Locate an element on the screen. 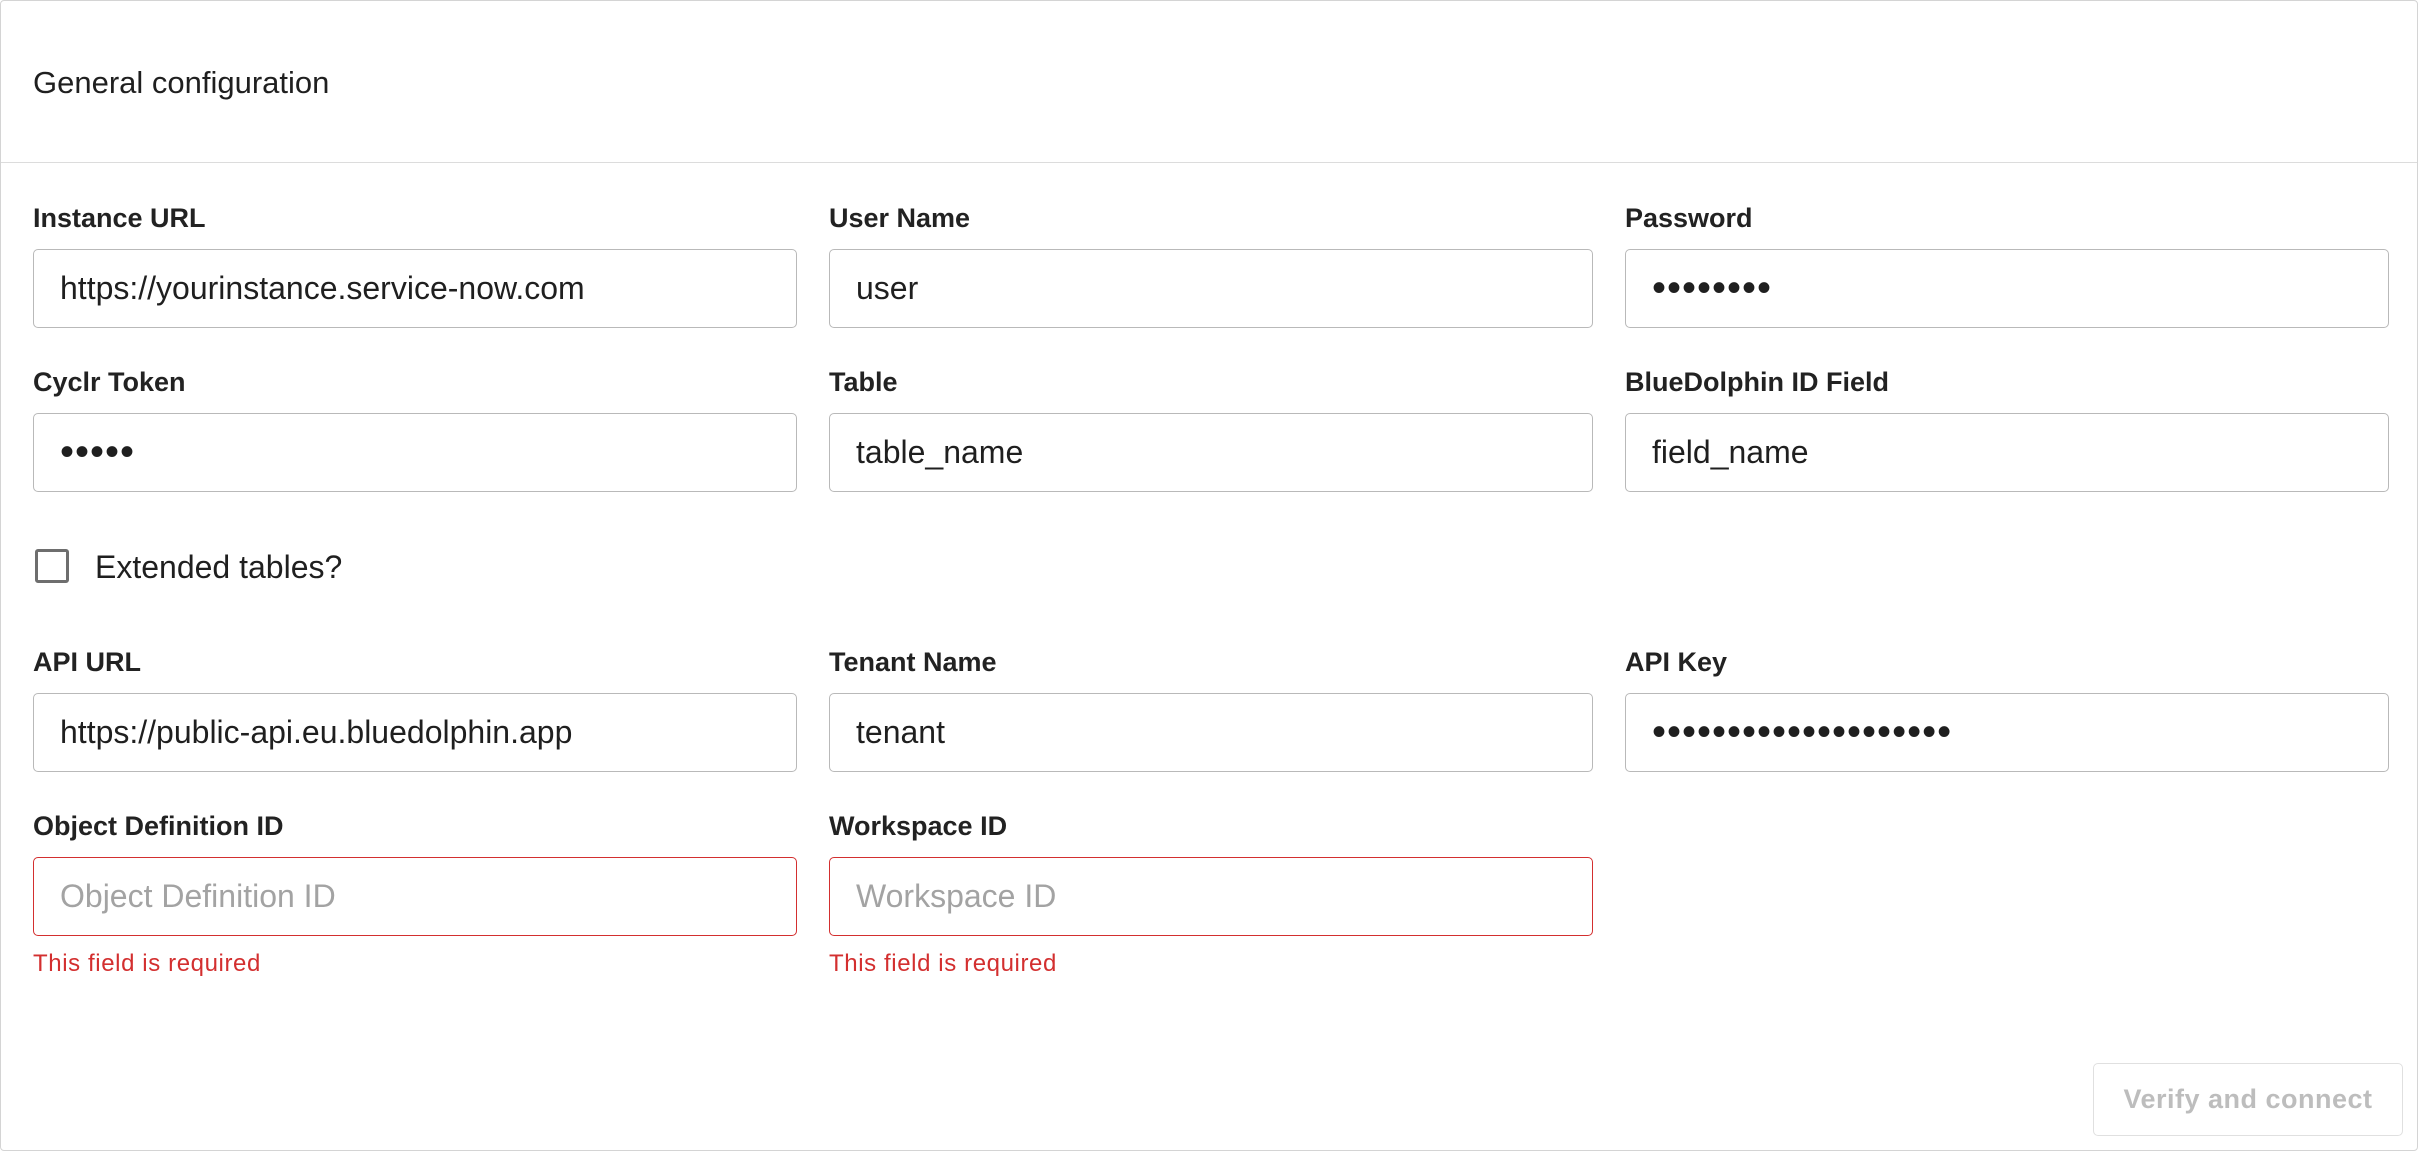 This screenshot has width=2420, height=1153. user-name-input is located at coordinates (1211, 288).